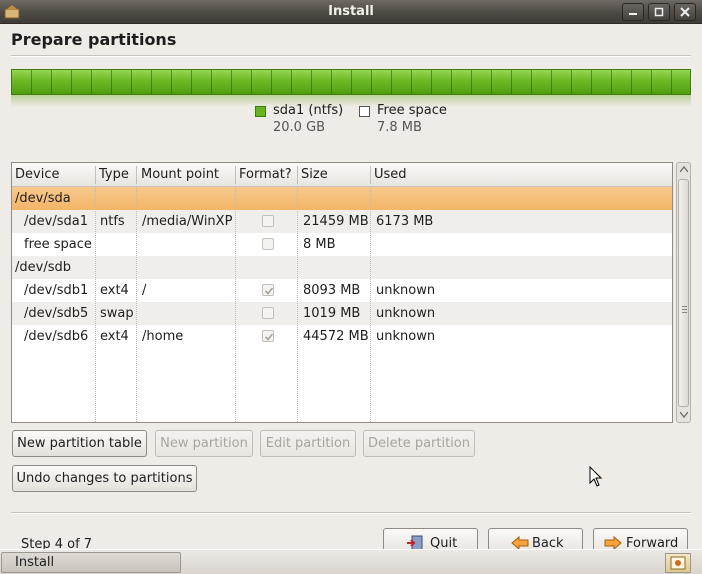 The height and width of the screenshot is (574, 702). Describe the element at coordinates (351, 82) in the screenshot. I see `partition-bar-sda1` at that location.